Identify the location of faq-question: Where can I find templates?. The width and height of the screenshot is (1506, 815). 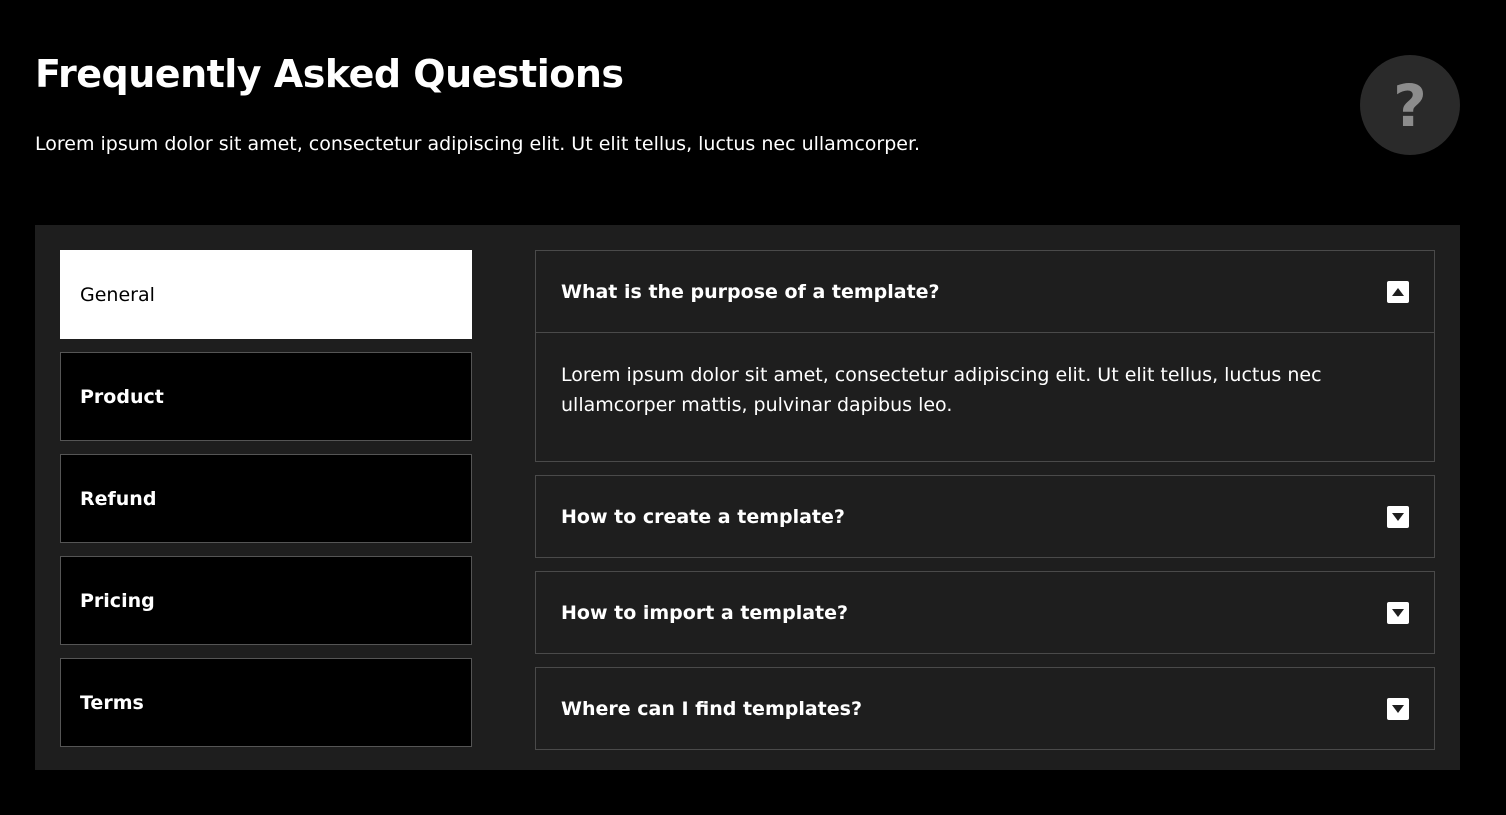
(711, 708).